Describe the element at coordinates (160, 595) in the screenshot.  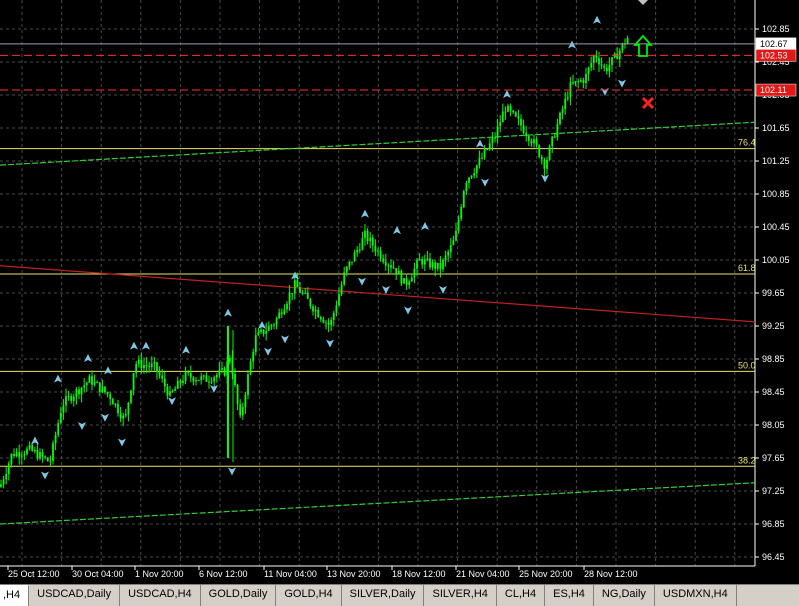
I see `chart-tab: USDCAD,H4` at that location.